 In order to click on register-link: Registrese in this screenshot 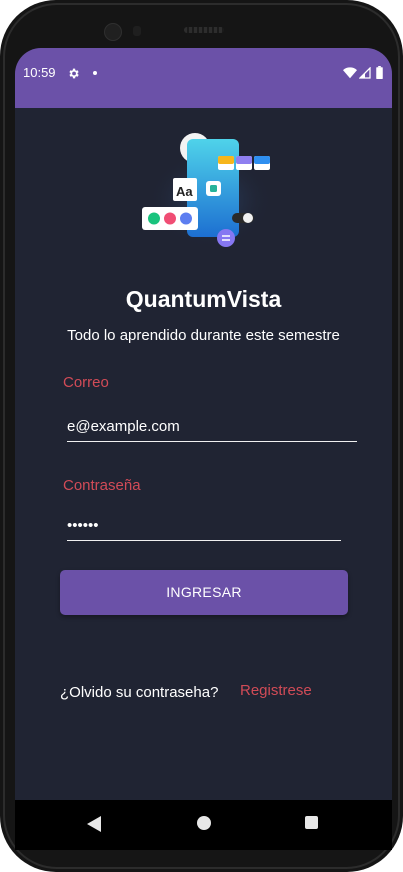, I will do `click(276, 690)`.